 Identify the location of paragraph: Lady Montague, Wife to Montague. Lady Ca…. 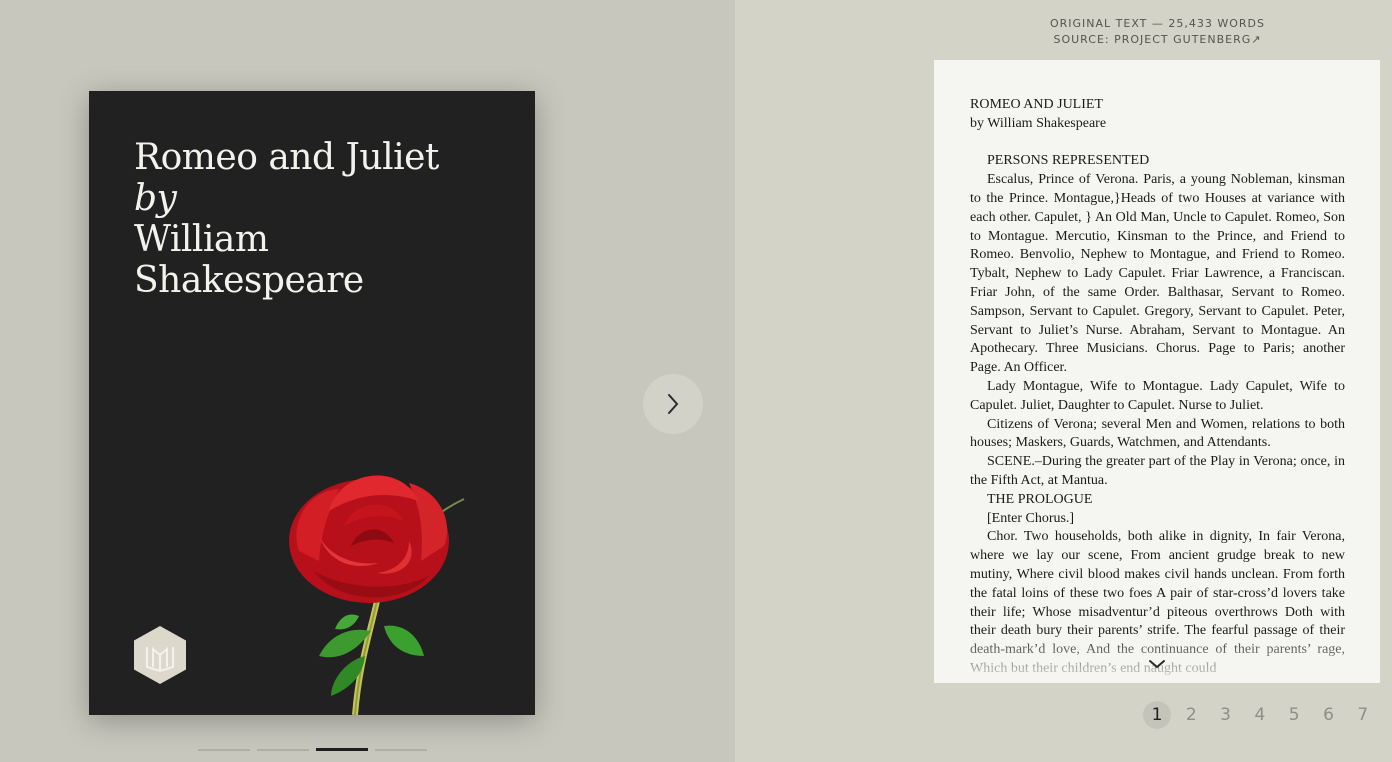
(1157, 395).